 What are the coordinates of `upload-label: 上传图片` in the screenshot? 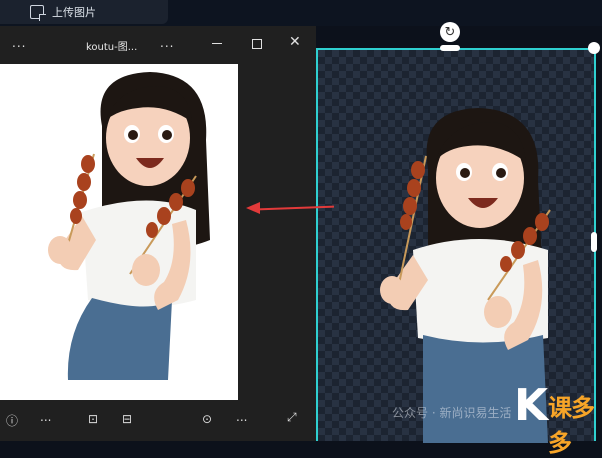 It's located at (74, 12).